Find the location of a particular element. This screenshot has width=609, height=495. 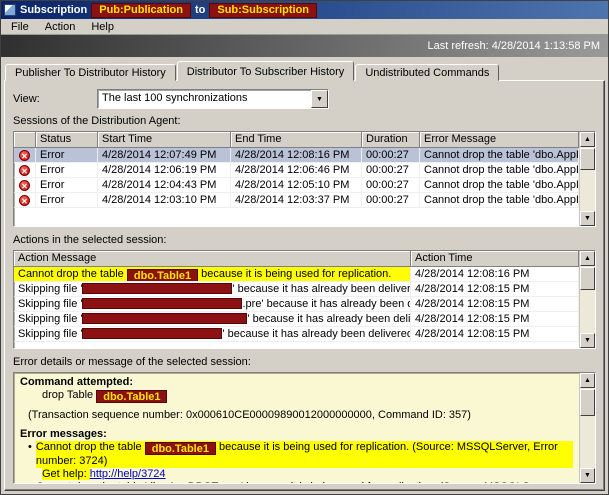

menu-action: Action is located at coordinates (60, 27).